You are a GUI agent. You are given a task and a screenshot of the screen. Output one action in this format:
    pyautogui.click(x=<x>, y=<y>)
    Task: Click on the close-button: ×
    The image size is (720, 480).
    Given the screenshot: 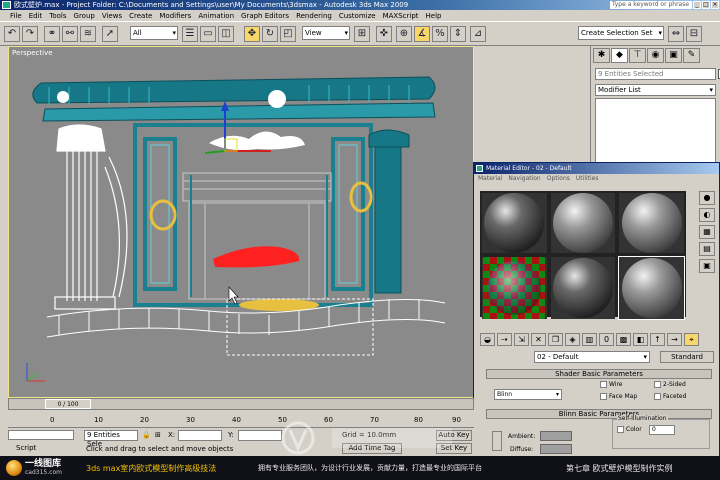 What is the action you would take?
    pyautogui.click(x=715, y=5)
    